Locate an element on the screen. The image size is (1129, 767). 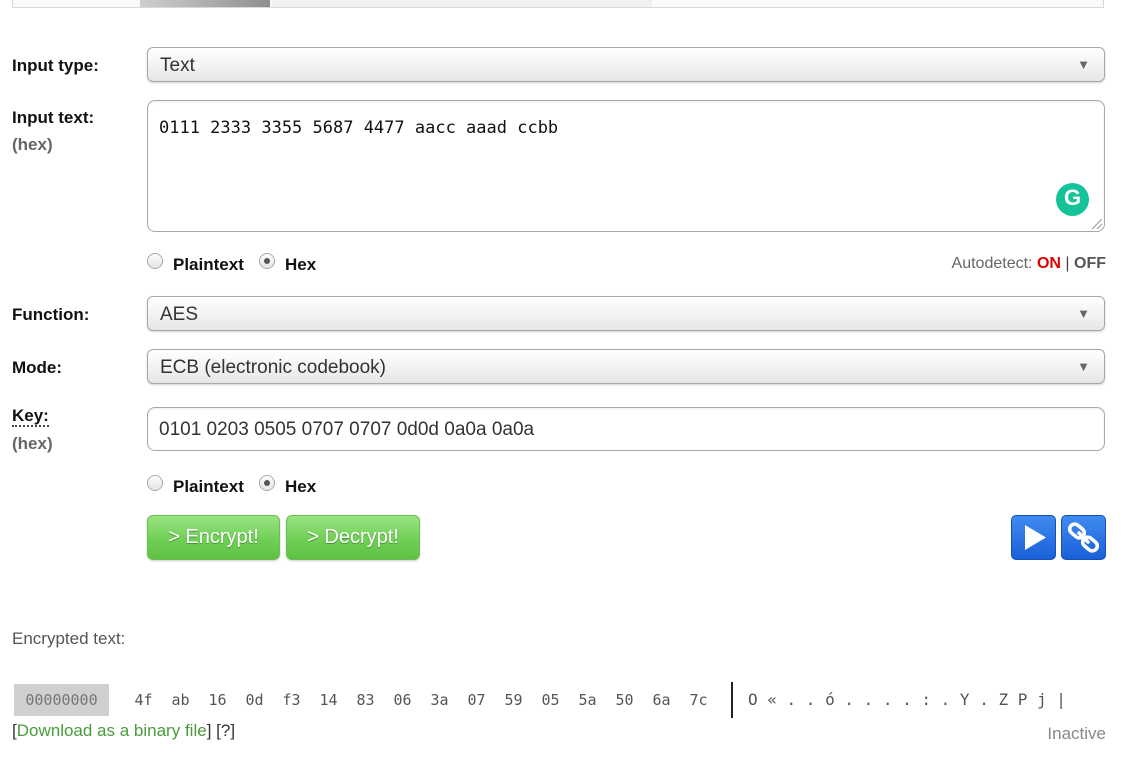
input-text-format-label: (hex) is located at coordinates (32, 144).